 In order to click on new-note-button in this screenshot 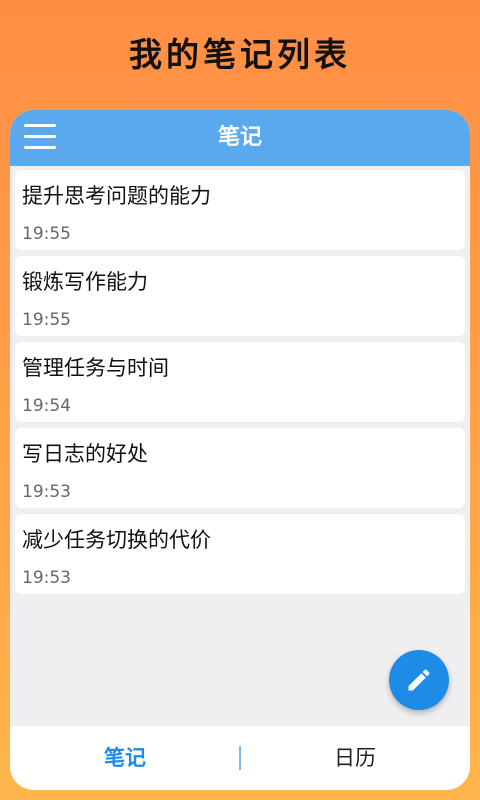, I will do `click(419, 680)`.